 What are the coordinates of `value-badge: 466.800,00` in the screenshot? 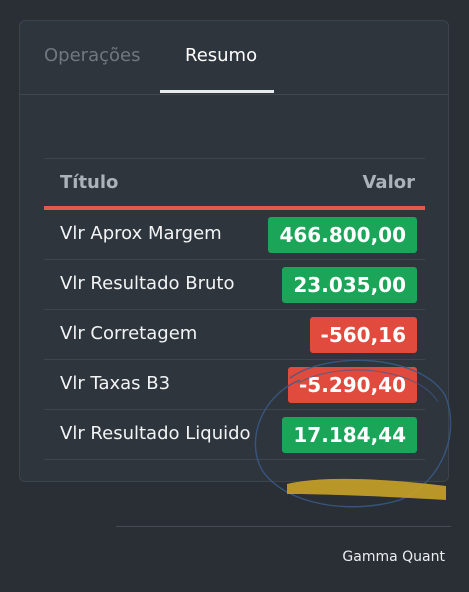 It's located at (342, 235).